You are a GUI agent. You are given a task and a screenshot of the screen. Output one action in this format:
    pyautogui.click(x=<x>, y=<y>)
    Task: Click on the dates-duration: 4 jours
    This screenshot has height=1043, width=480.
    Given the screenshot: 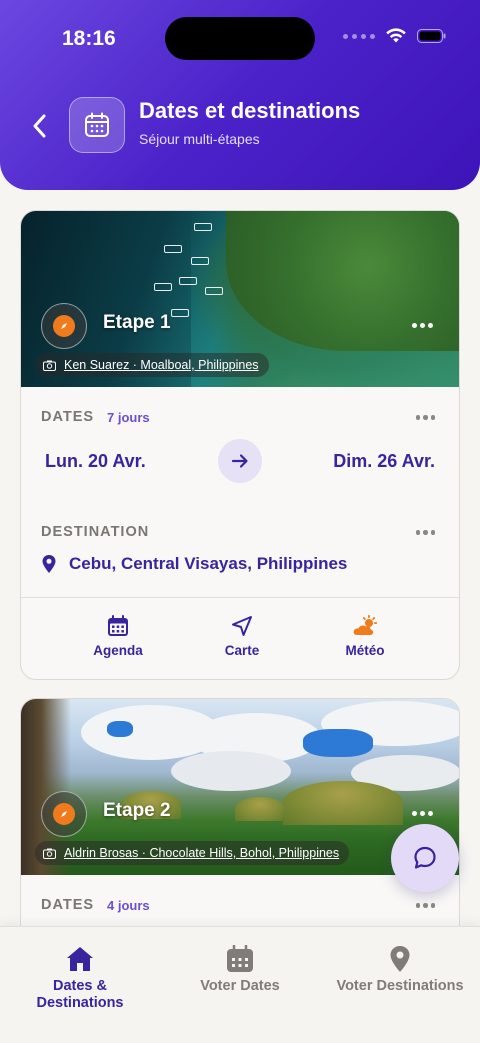 What is the action you would take?
    pyautogui.click(x=128, y=905)
    